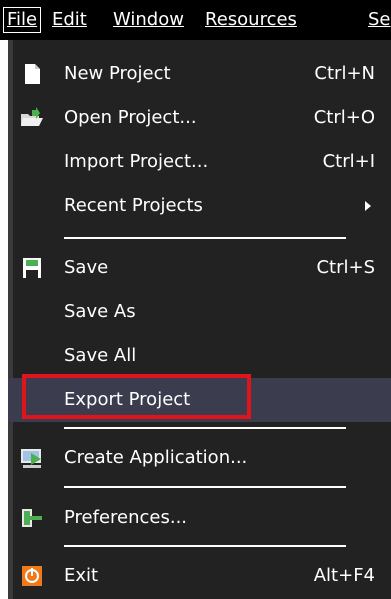  What do you see at coordinates (344, 575) in the screenshot?
I see `exit-shortcut: Alt+F4` at bounding box center [344, 575].